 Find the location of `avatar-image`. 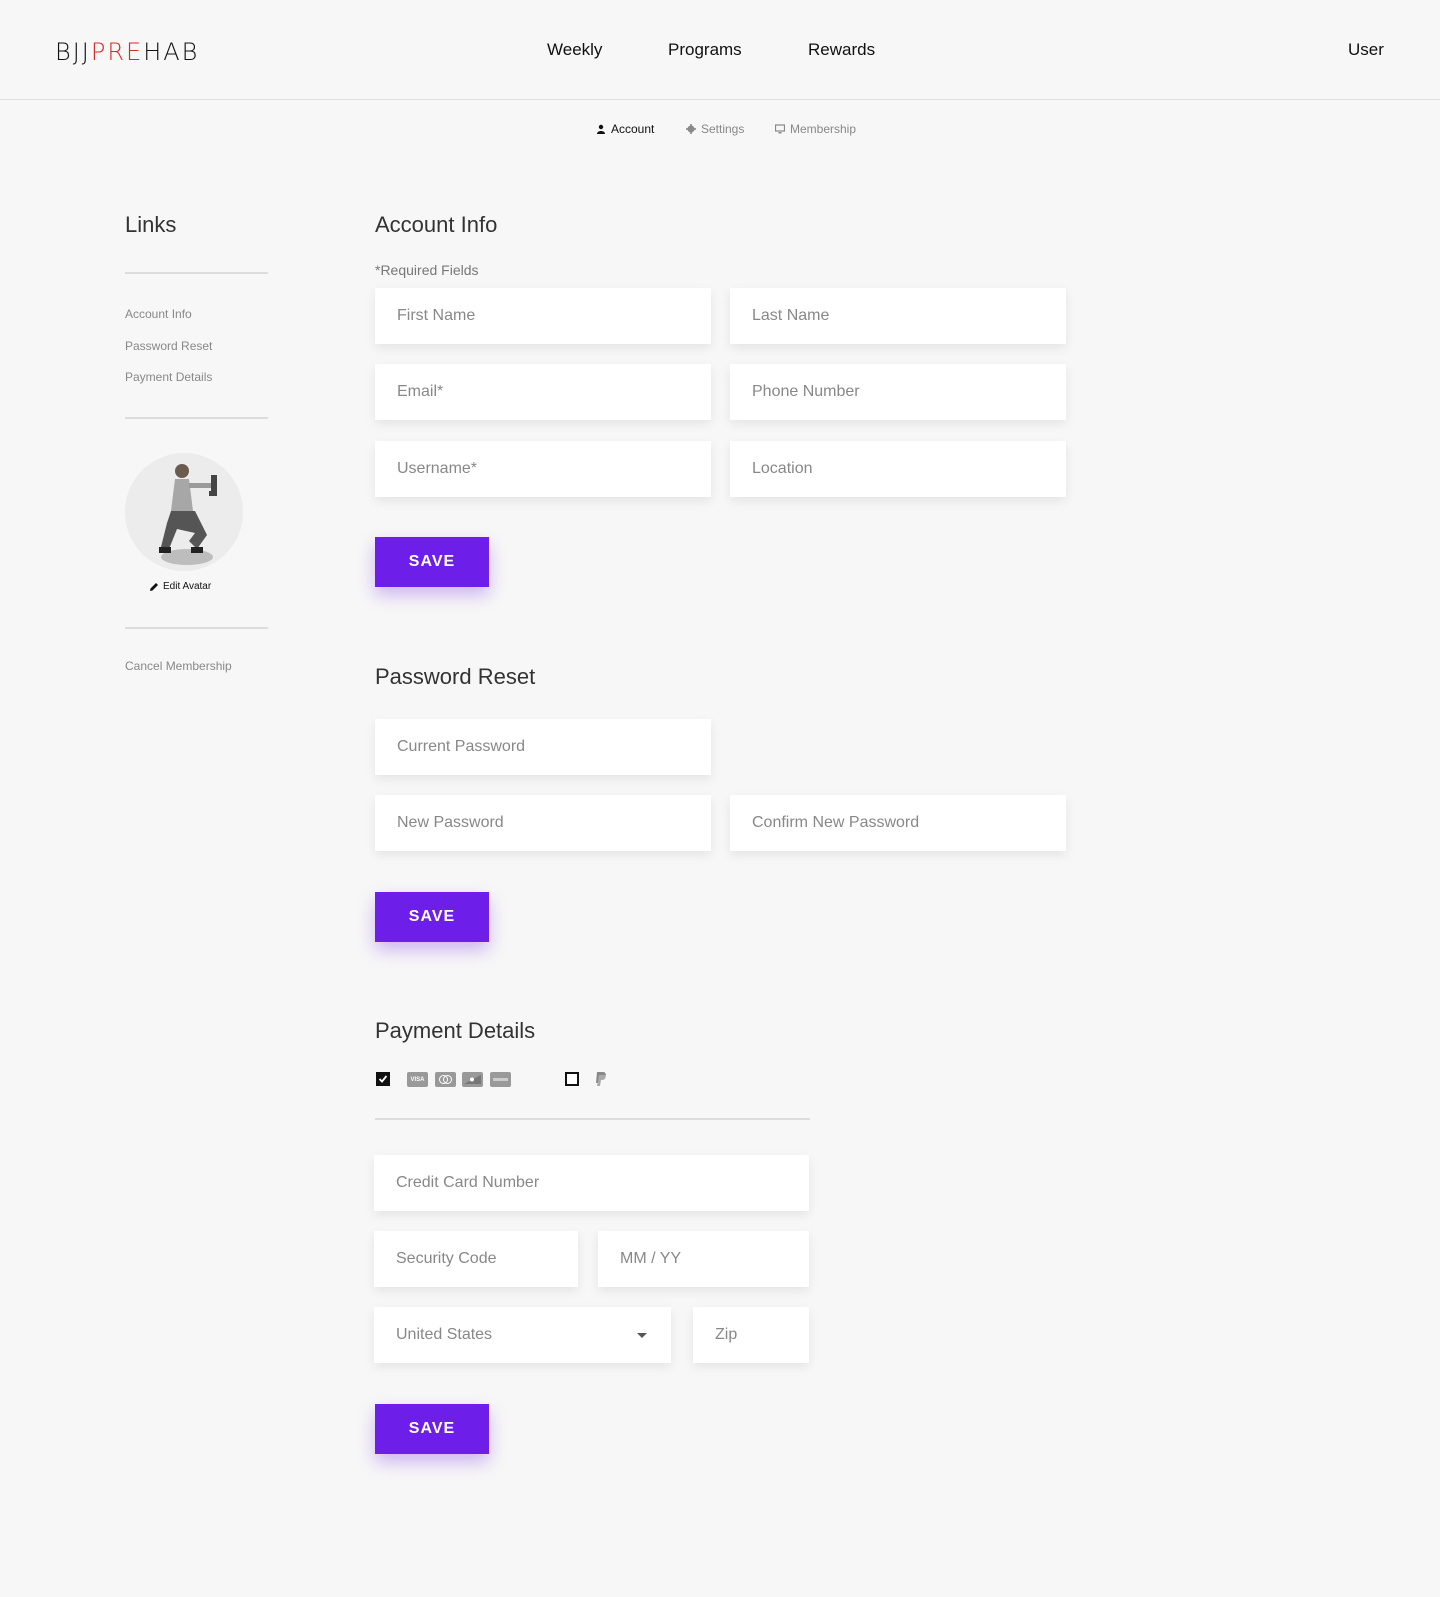

avatar-image is located at coordinates (184, 512).